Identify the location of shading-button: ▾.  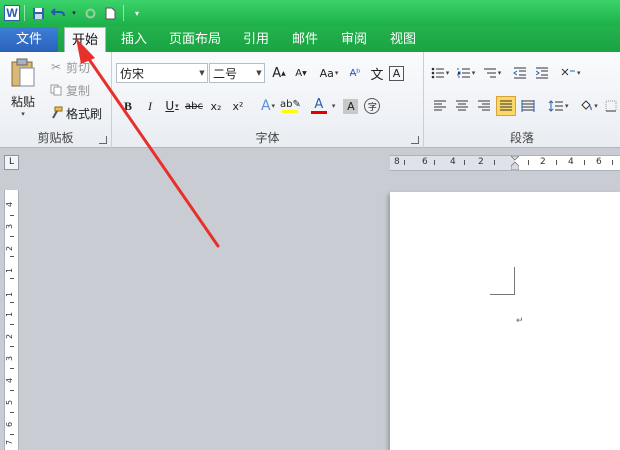
(589, 106).